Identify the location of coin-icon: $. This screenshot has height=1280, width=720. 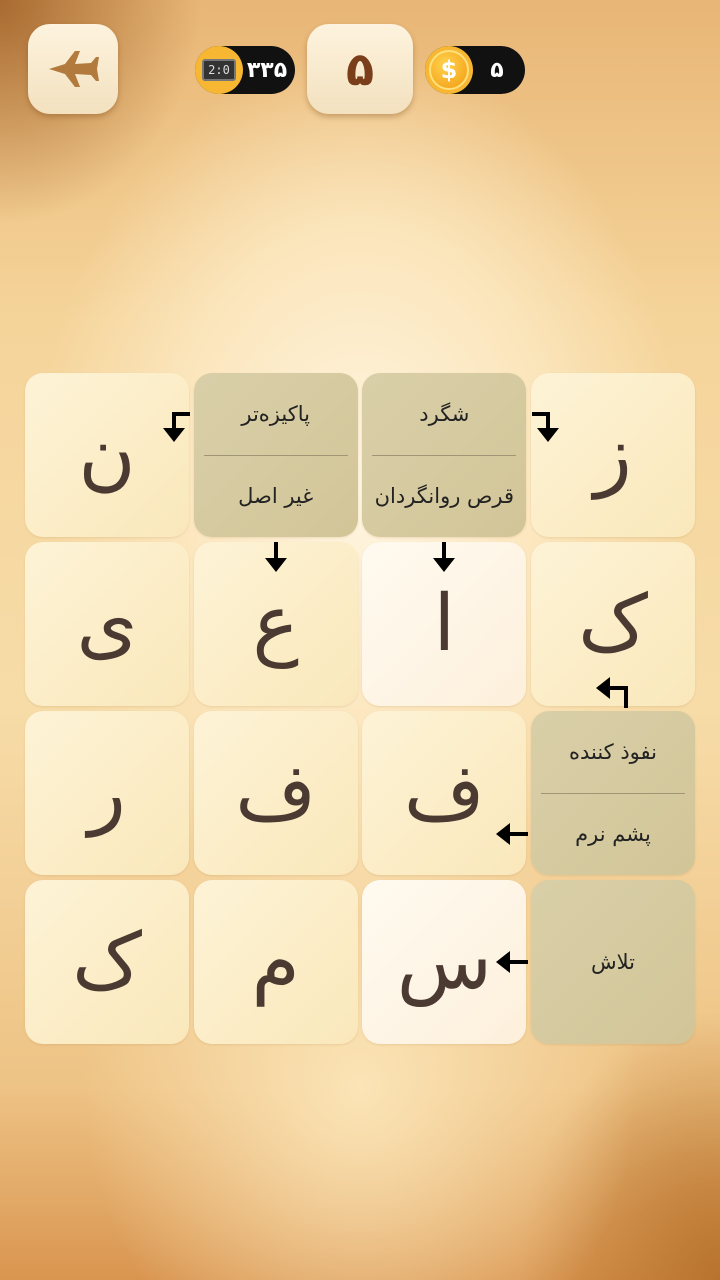
(449, 70).